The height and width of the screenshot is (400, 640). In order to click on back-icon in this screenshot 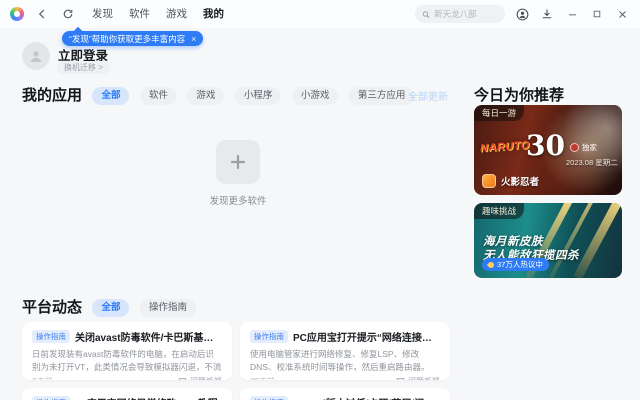, I will do `click(42, 14)`.